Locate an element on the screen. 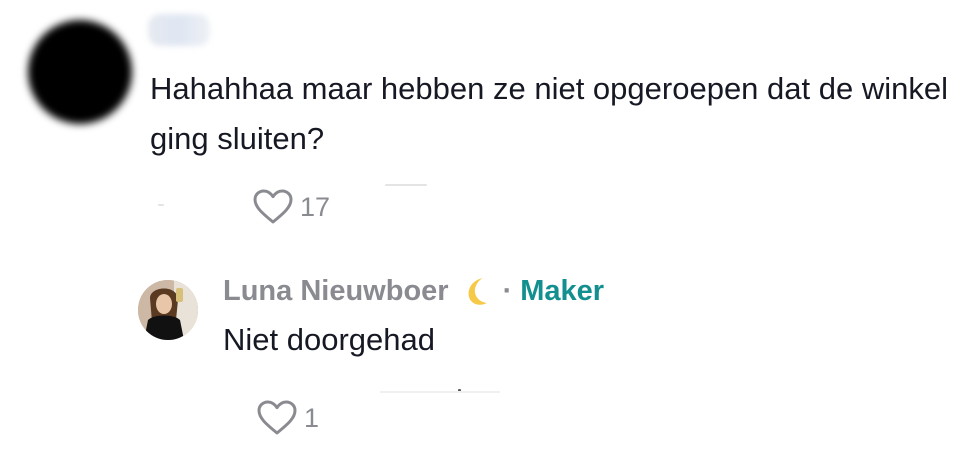  avatar-photo is located at coordinates (168, 310).